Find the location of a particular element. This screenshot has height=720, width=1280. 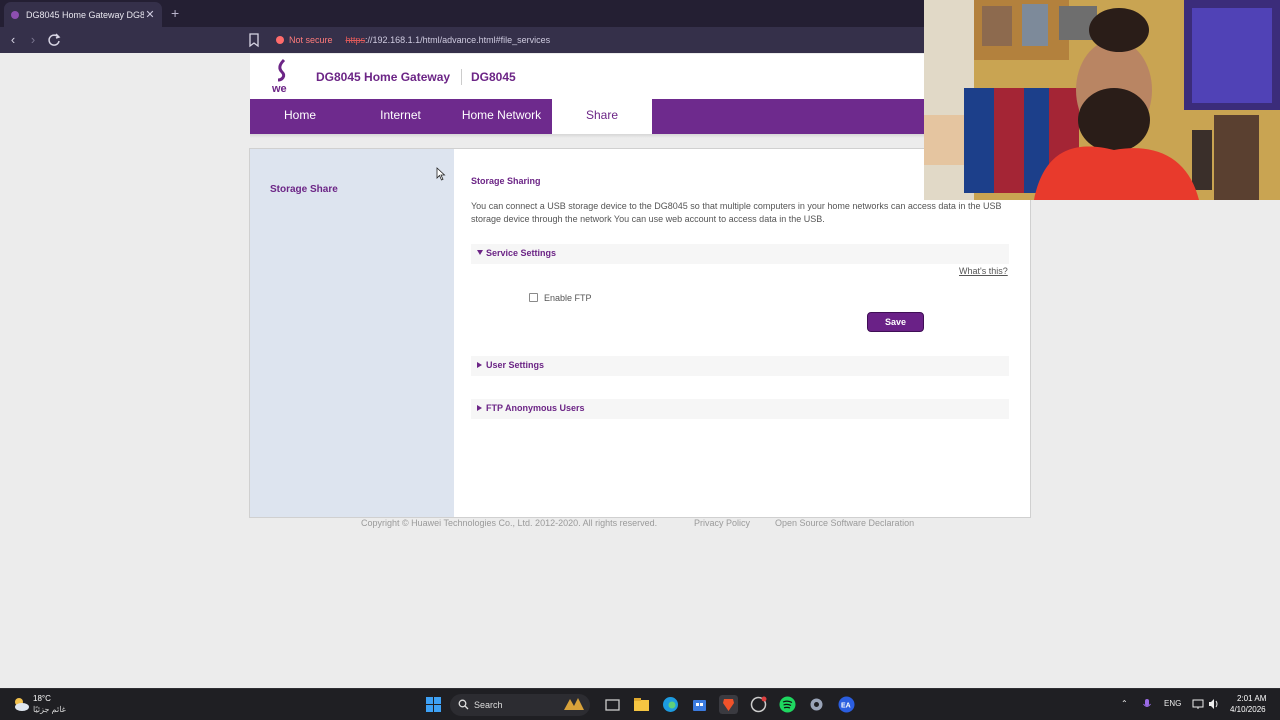

weather-icon is located at coordinates (21, 704).